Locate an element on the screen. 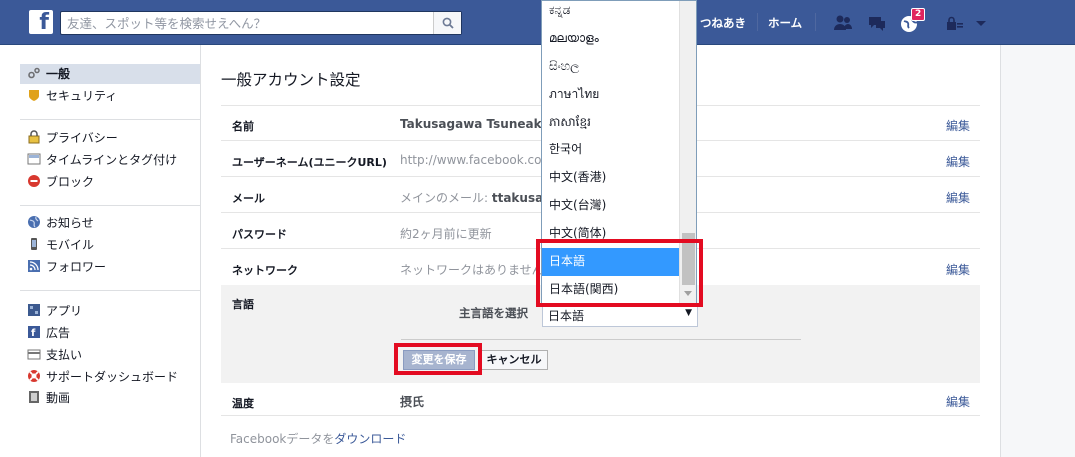 This screenshot has height=457, width=1075. block-icon is located at coordinates (34, 181).